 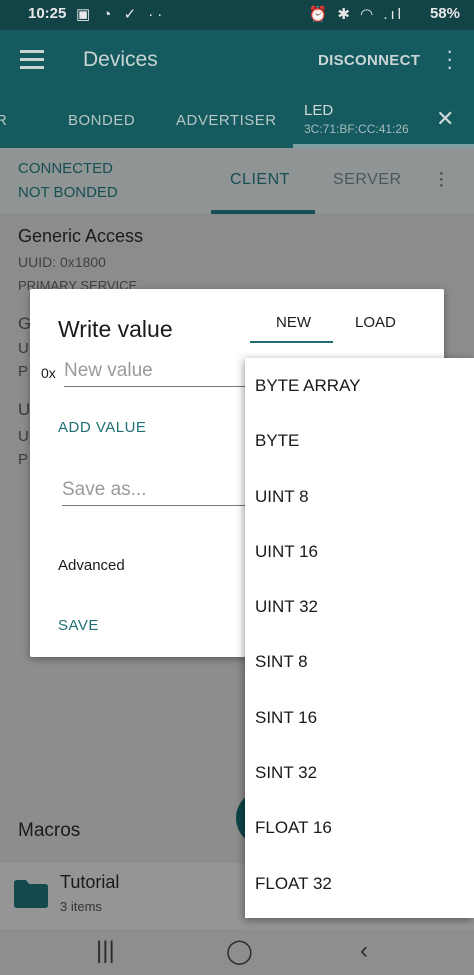 What do you see at coordinates (66, 168) in the screenshot?
I see `connection-status: CONNECTED` at bounding box center [66, 168].